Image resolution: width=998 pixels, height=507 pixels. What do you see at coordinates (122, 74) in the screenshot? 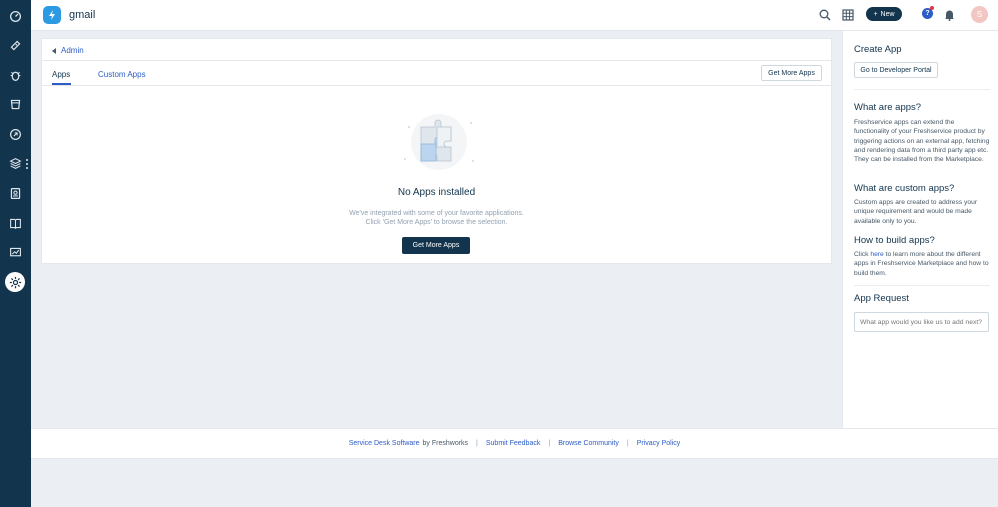
I see `tab-custom-apps: Custom Apps` at bounding box center [122, 74].